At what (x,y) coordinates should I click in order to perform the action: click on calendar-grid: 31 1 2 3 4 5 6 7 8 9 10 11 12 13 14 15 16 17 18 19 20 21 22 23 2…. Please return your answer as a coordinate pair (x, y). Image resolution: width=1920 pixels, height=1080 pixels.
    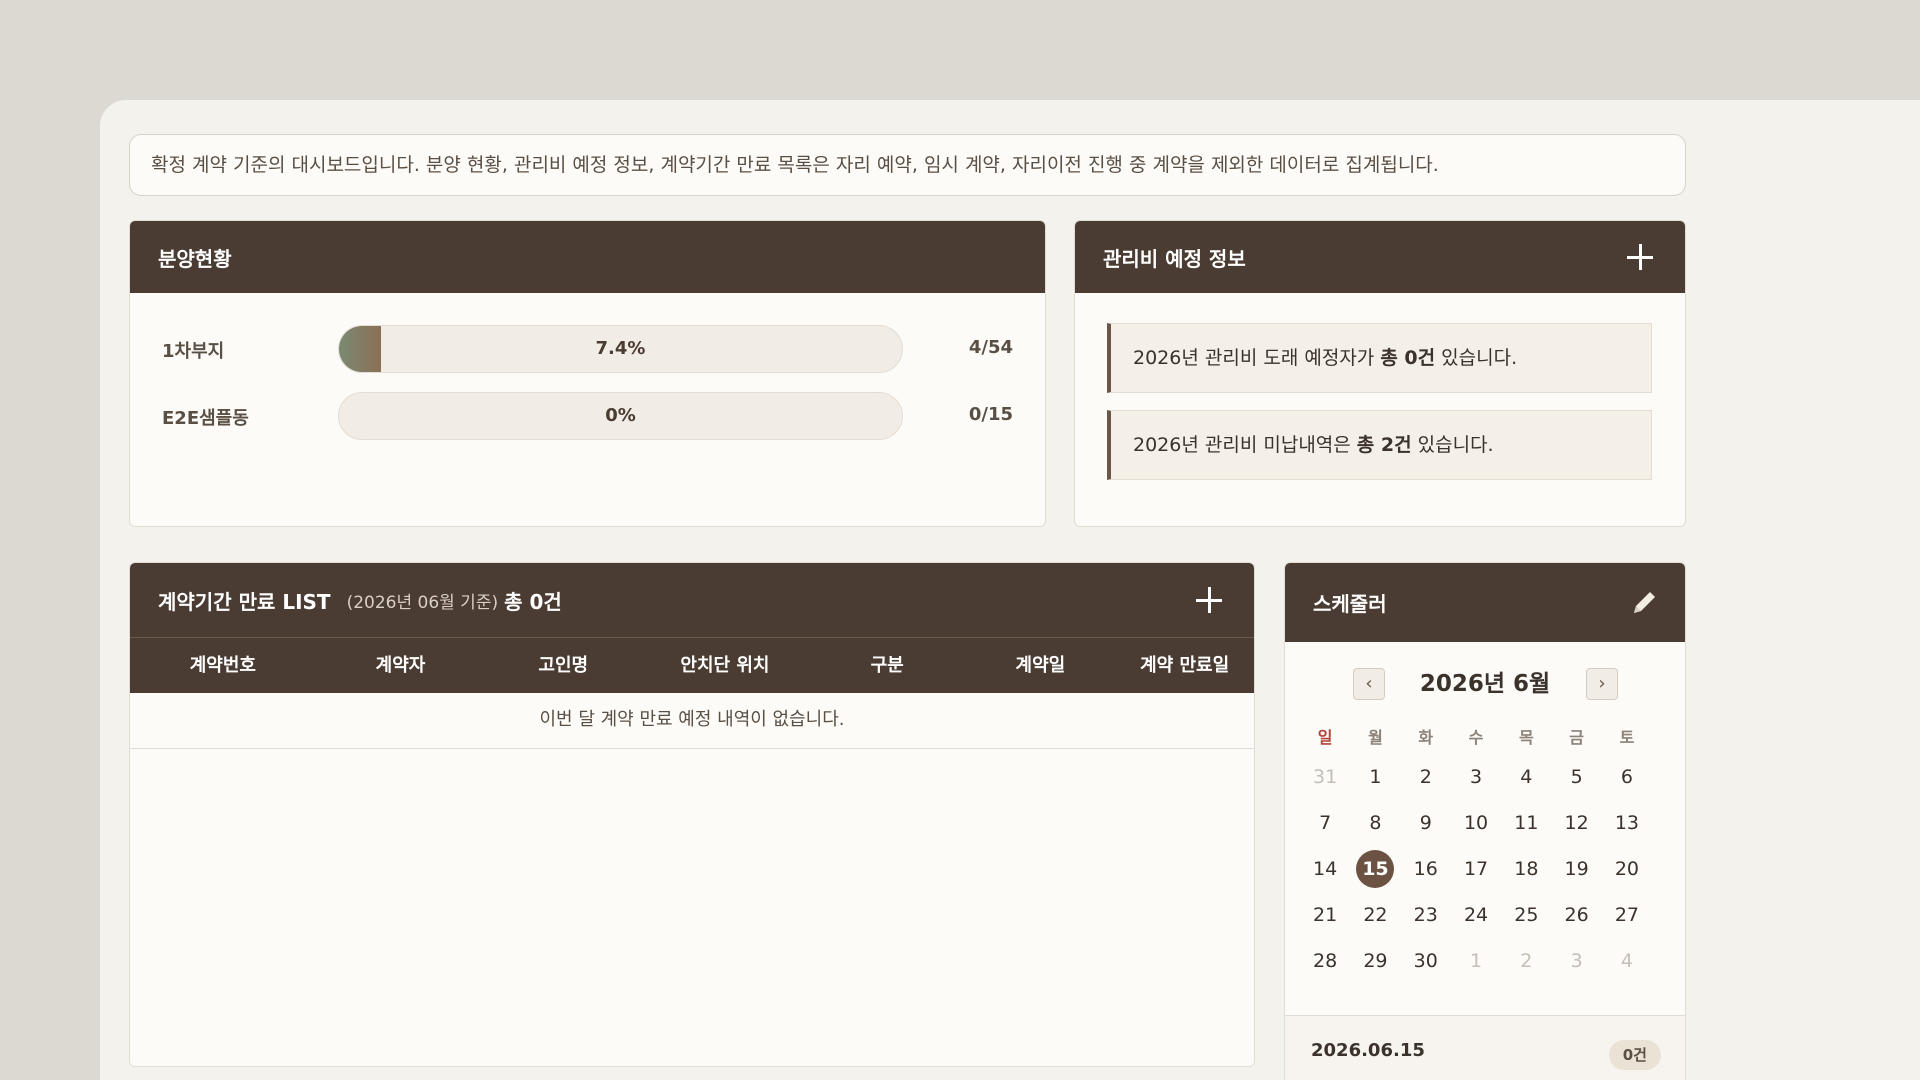
    Looking at the image, I should click on (1485, 869).